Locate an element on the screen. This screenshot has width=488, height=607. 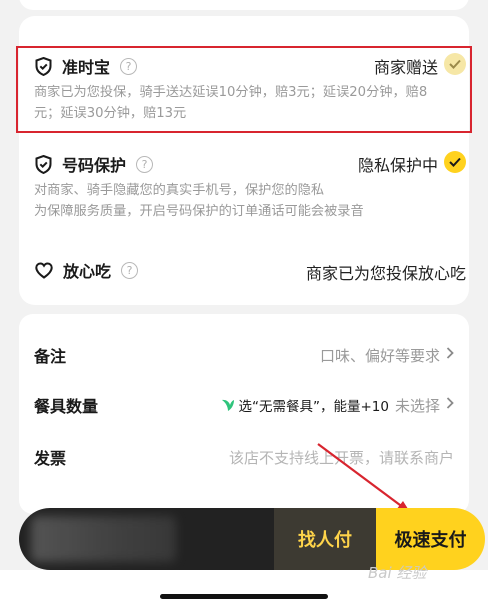
highlight-annotation-box is located at coordinates (244, 89).